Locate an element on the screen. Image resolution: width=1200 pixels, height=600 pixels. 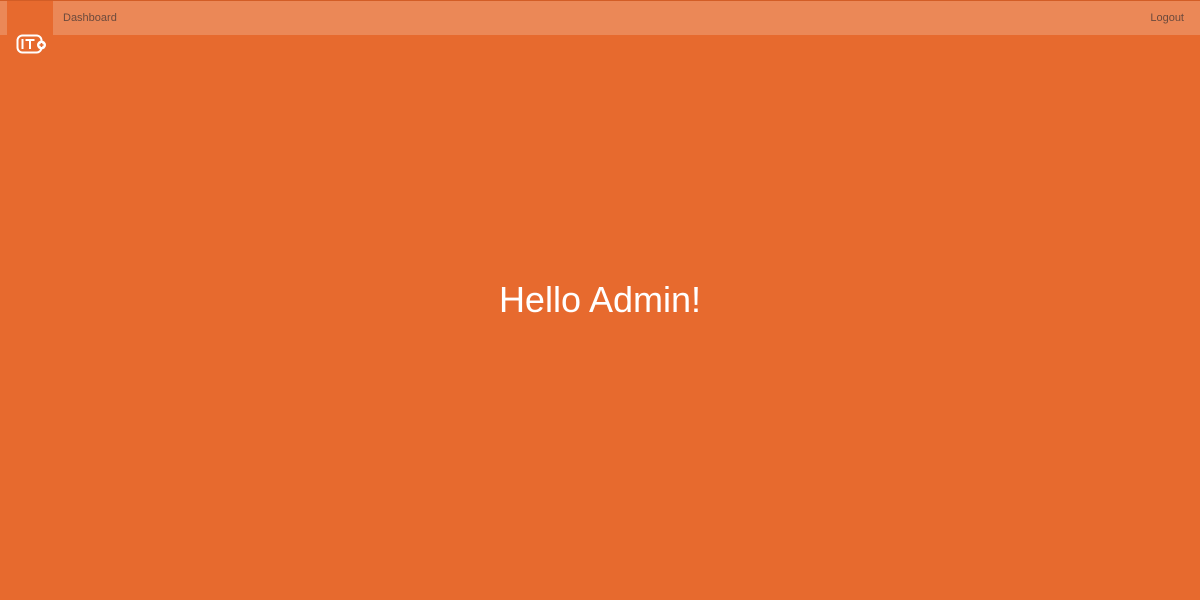
top-navbar: Dashboard Logout is located at coordinates (600, 18).